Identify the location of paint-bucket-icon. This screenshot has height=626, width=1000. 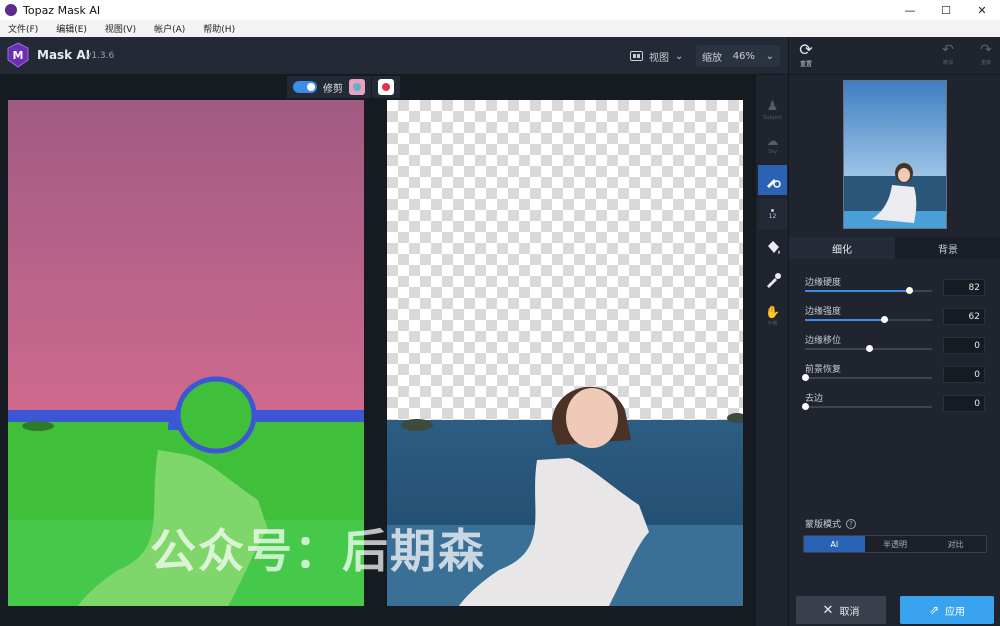
(773, 247).